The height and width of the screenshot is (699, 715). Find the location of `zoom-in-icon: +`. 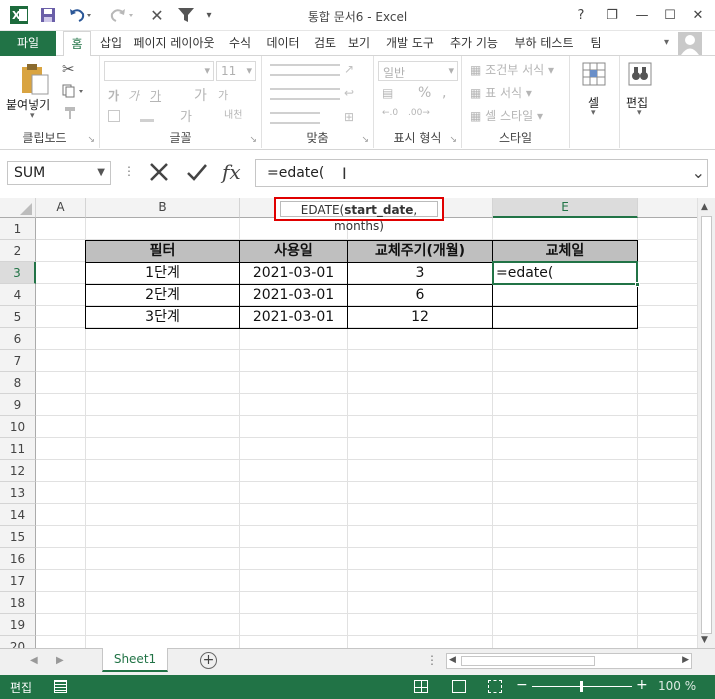

zoom-in-icon: + is located at coordinates (642, 685).